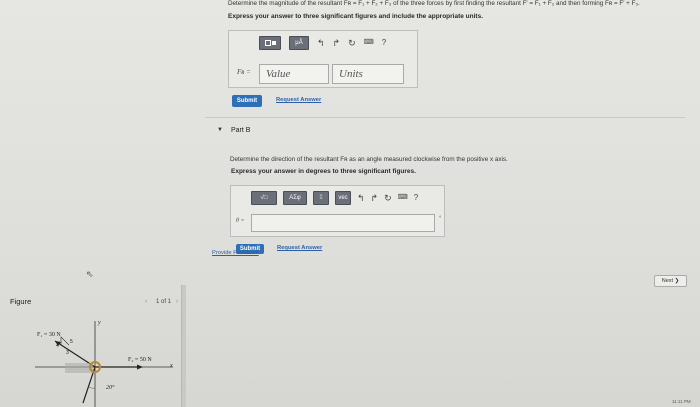  I want to click on f1-label: F₁ = 30 N, so click(49, 335).